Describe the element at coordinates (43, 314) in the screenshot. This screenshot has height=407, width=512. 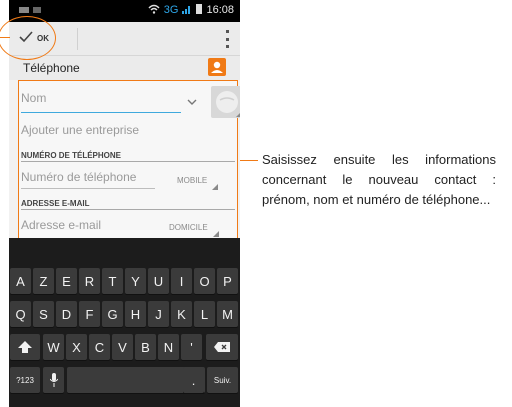
I see `key: S` at that location.